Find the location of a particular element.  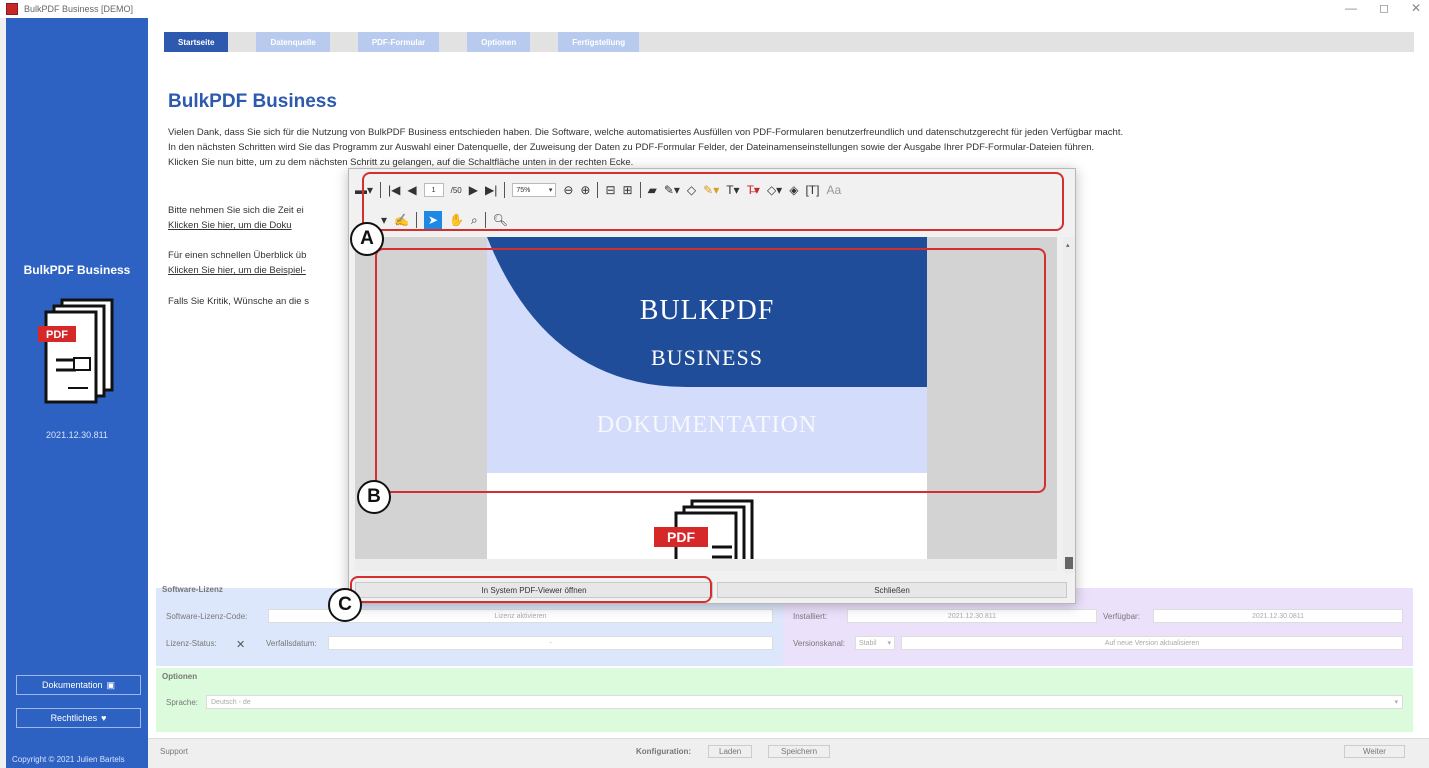

book-icon: ▣ is located at coordinates (111, 684).